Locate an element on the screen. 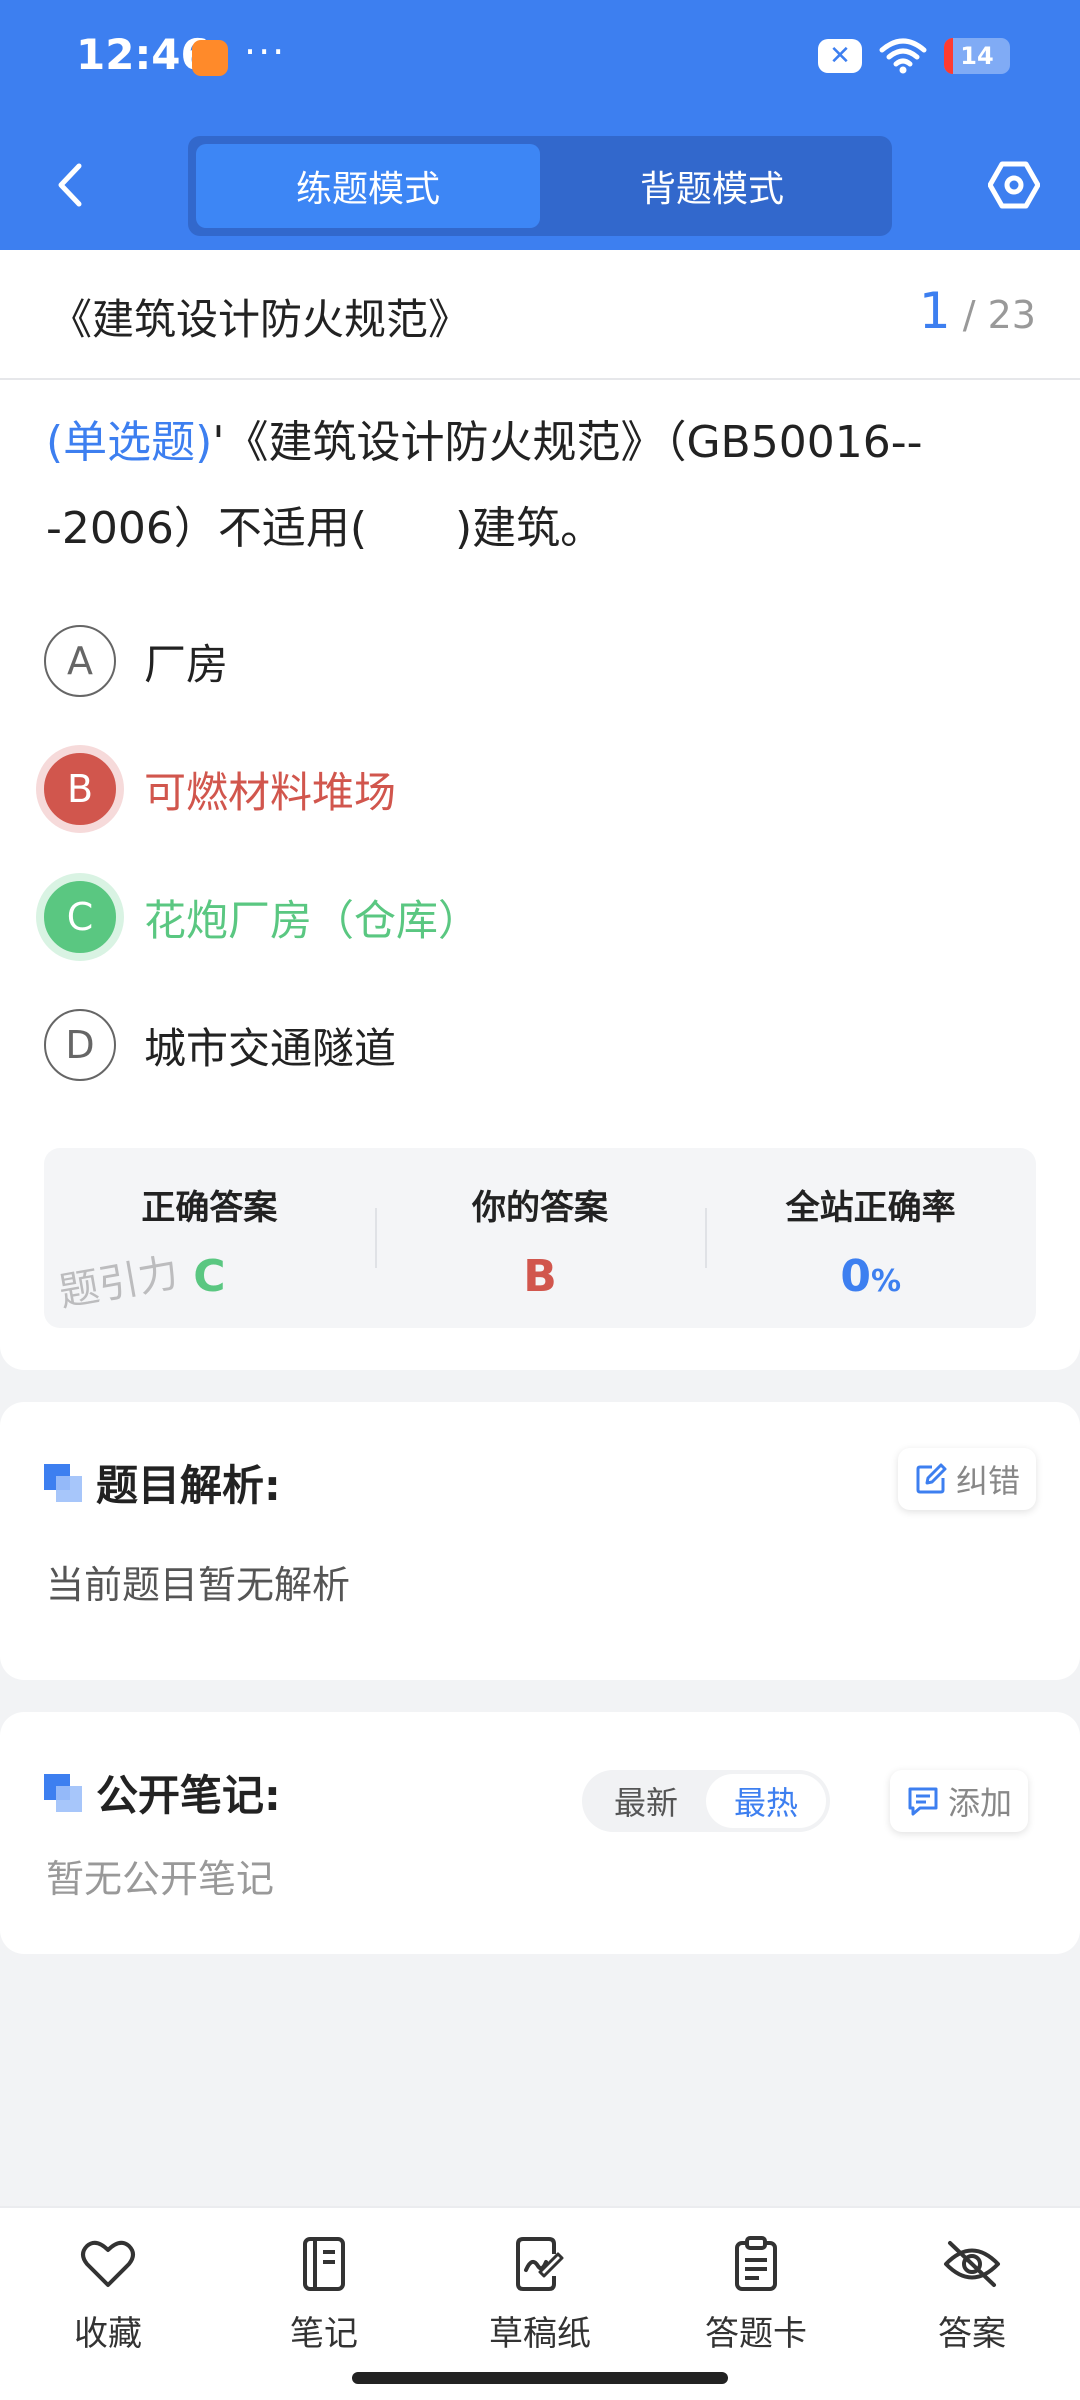  battery-level: 14 is located at coordinates (977, 56).